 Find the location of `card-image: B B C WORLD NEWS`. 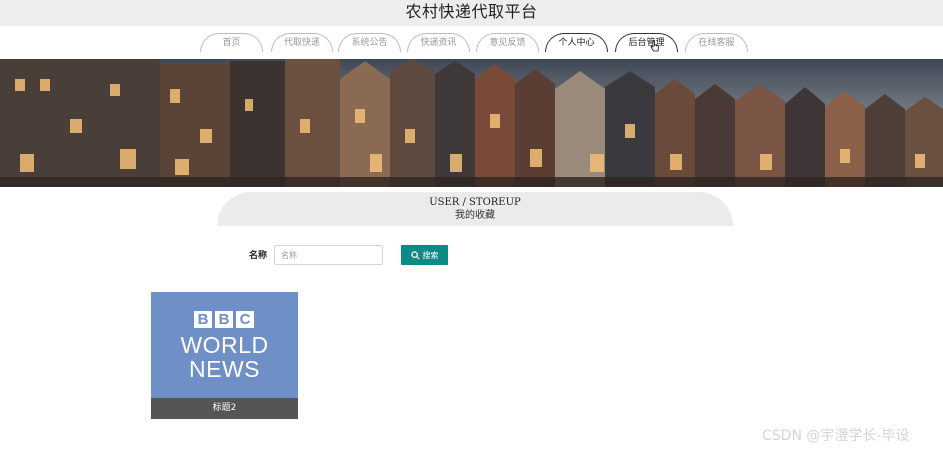

card-image: B B C WORLD NEWS is located at coordinates (224, 345).